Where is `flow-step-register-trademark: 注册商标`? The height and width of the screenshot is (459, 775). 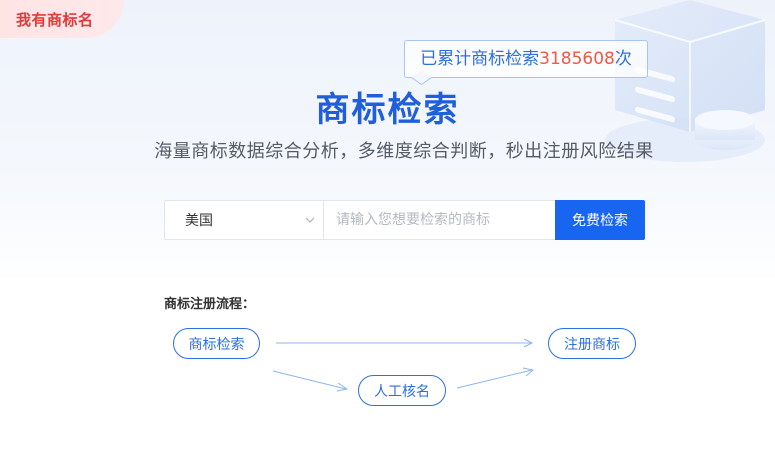 flow-step-register-trademark: 注册商标 is located at coordinates (592, 343).